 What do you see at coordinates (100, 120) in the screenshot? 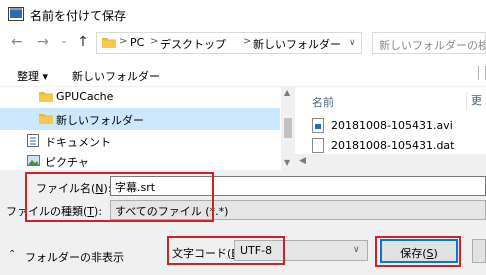
I see `tree-item-label: 新しいフォルダー` at bounding box center [100, 120].